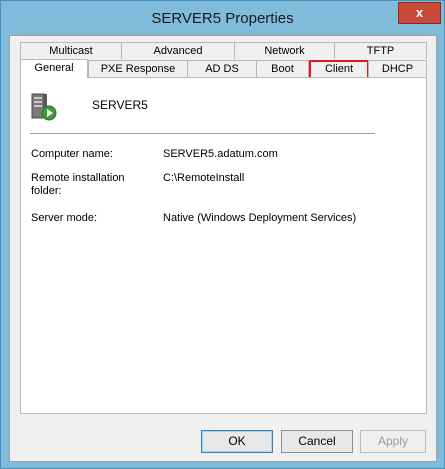  Describe the element at coordinates (64, 218) in the screenshot. I see `server-mode-label: Server mode:` at that location.